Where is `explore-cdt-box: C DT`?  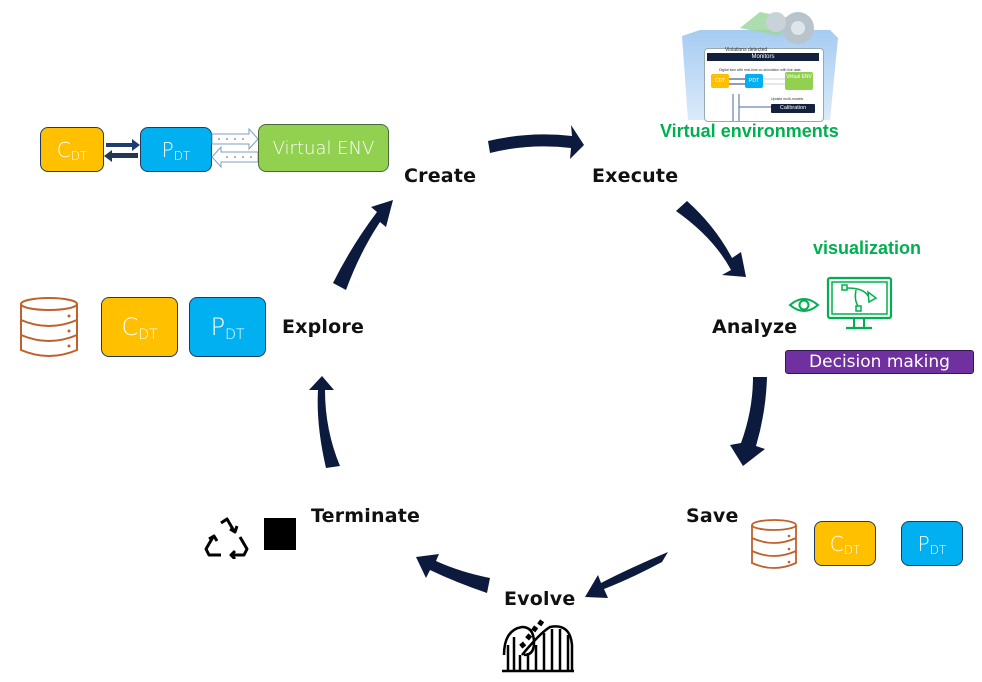
explore-cdt-box: C DT is located at coordinates (139, 327).